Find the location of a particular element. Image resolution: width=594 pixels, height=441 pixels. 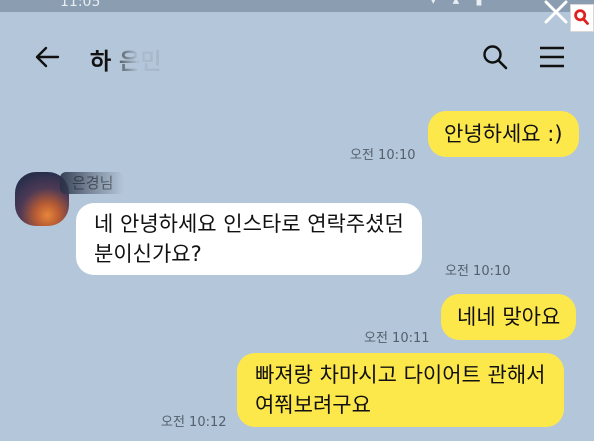

title-redaction is located at coordinates (154, 59).